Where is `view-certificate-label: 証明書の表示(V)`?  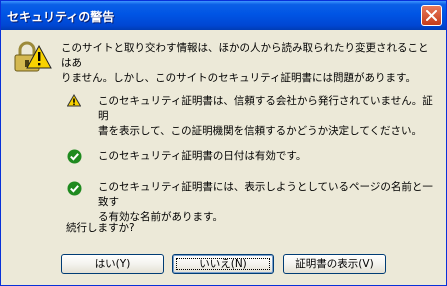 view-certificate-label: 証明書の表示(V) is located at coordinates (334, 264).